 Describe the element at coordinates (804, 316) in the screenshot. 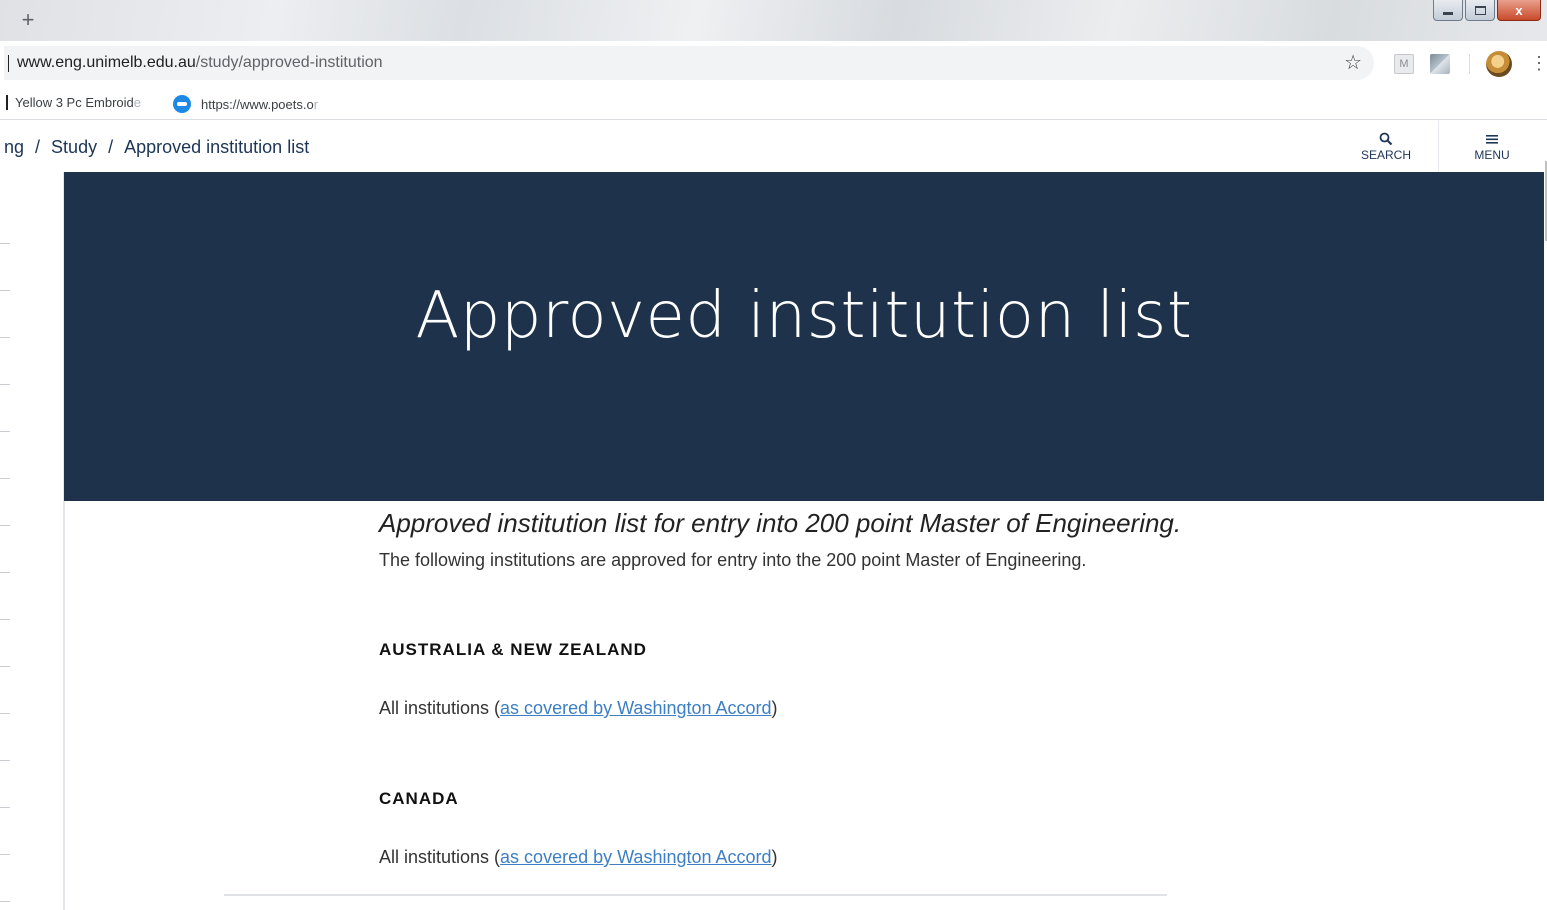

I see `page-title: Approved institution list` at that location.